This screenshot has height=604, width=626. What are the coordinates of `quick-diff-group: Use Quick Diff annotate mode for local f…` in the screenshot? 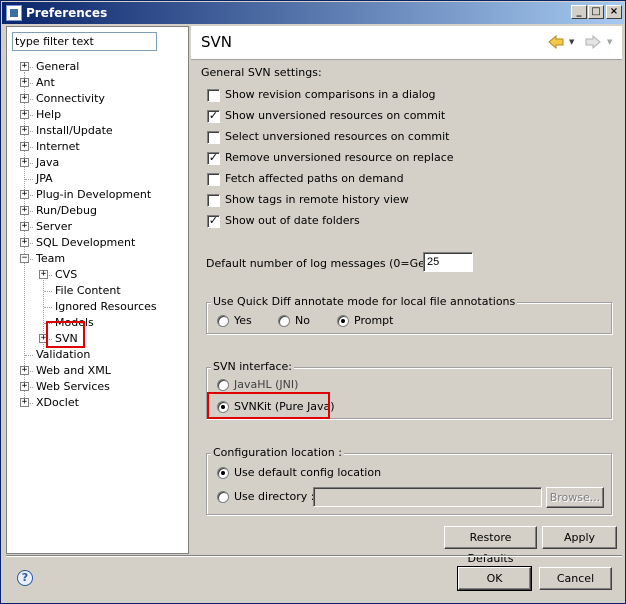 It's located at (409, 314).